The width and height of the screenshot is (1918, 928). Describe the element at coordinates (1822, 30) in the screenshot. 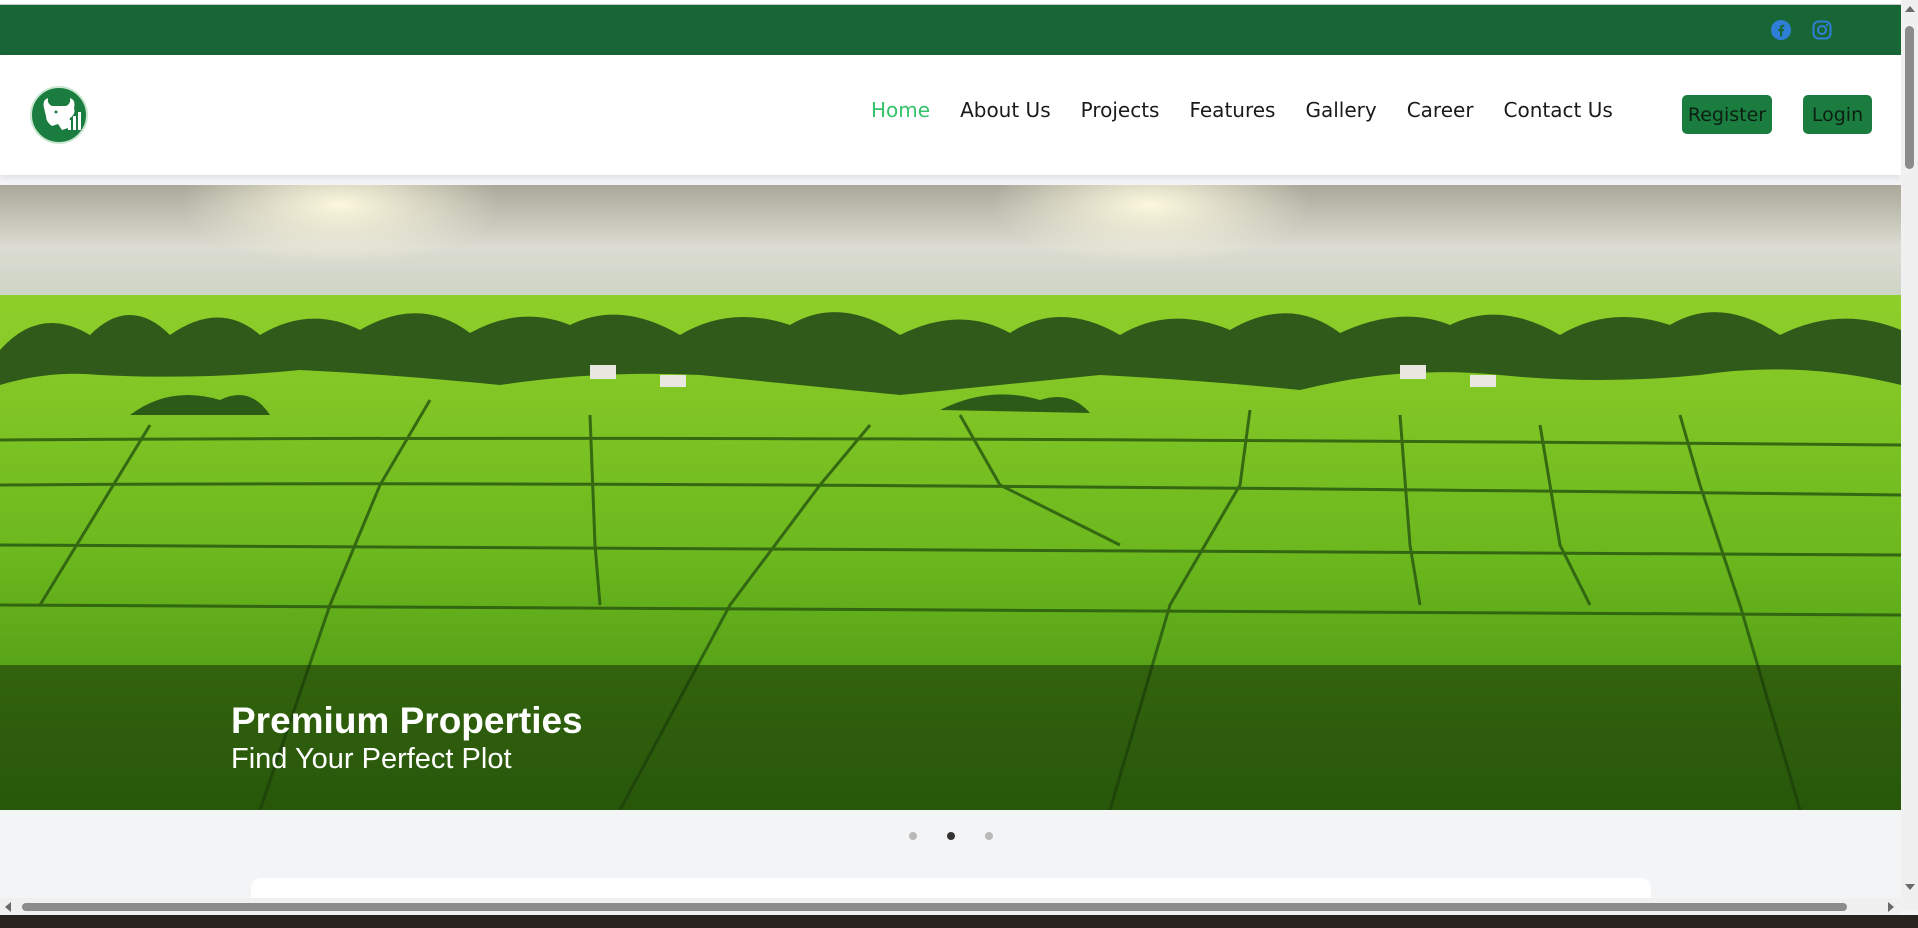

I see `instagram-icon` at that location.